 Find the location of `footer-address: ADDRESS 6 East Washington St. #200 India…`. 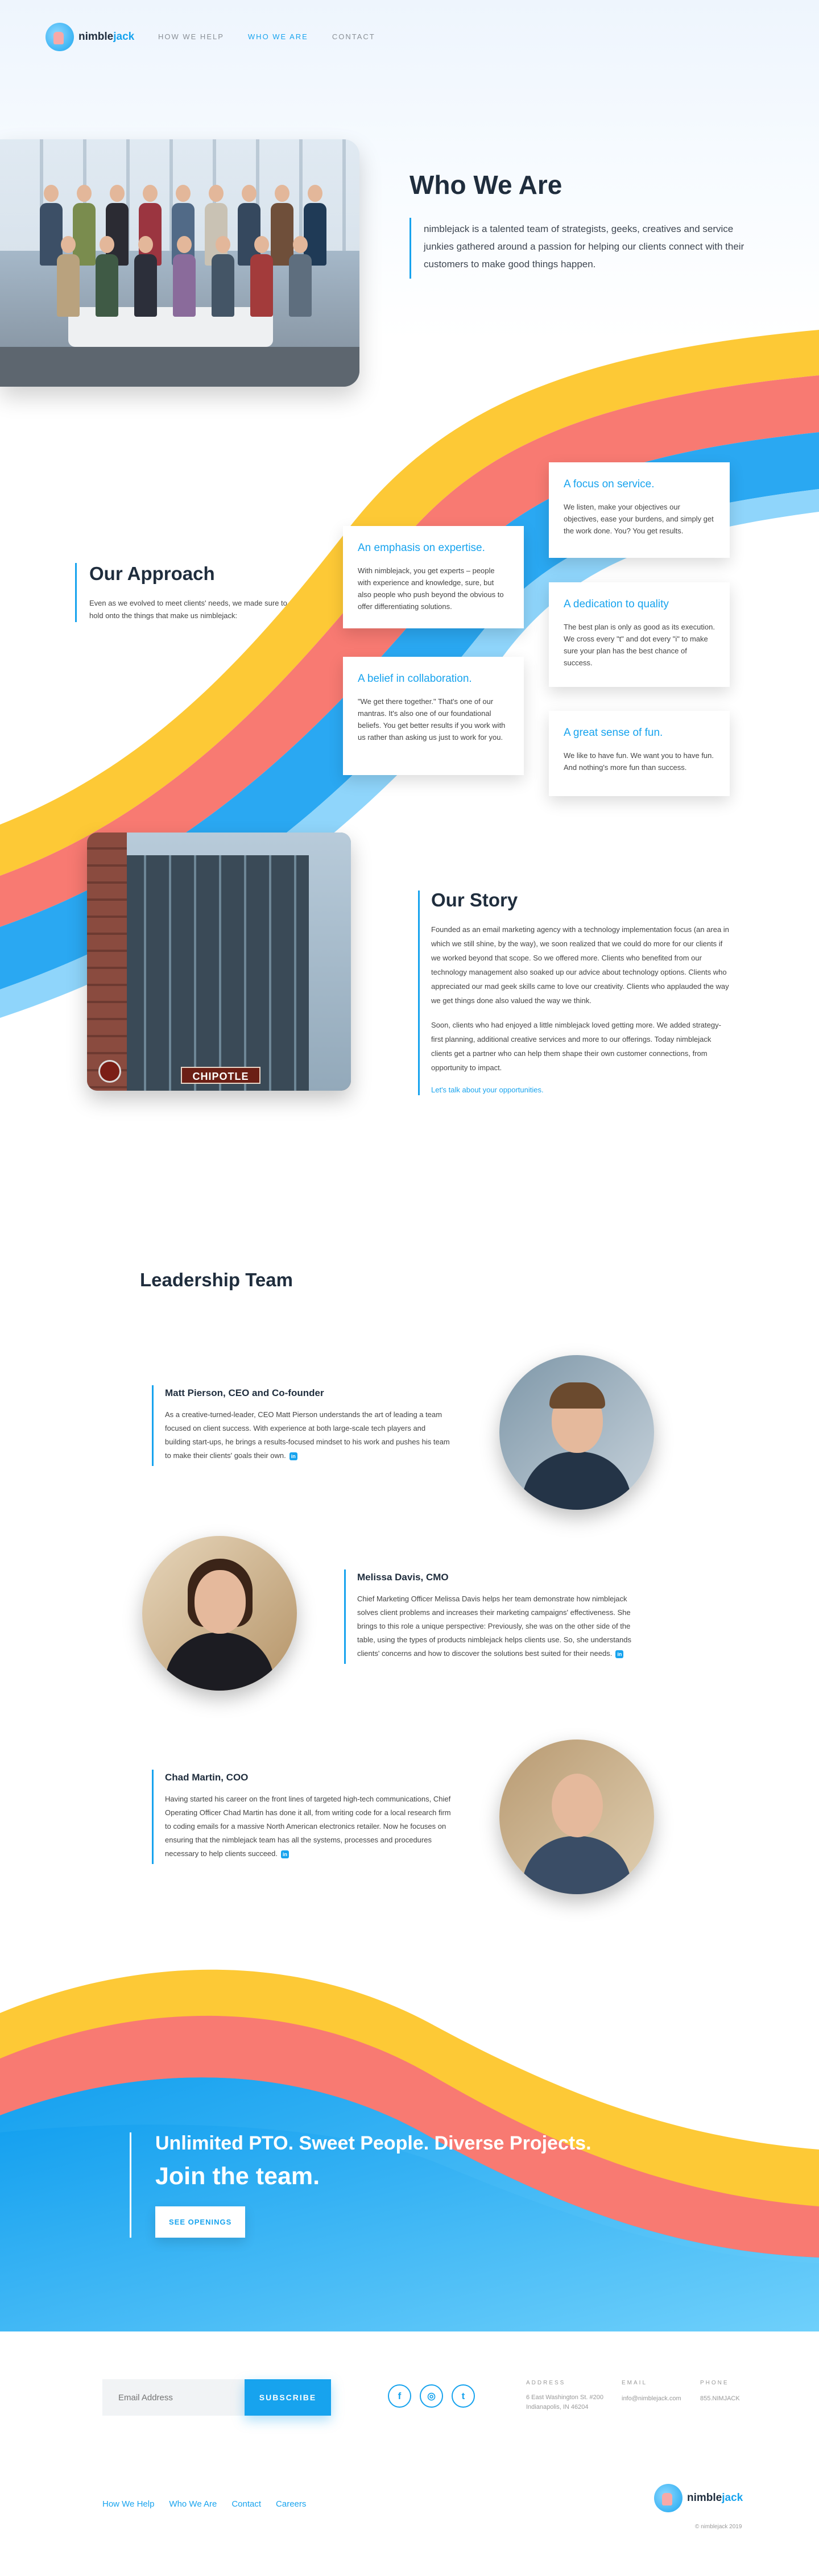

footer-address: ADDRESS 6 East Washington St. #200 India… is located at coordinates (564, 2395).